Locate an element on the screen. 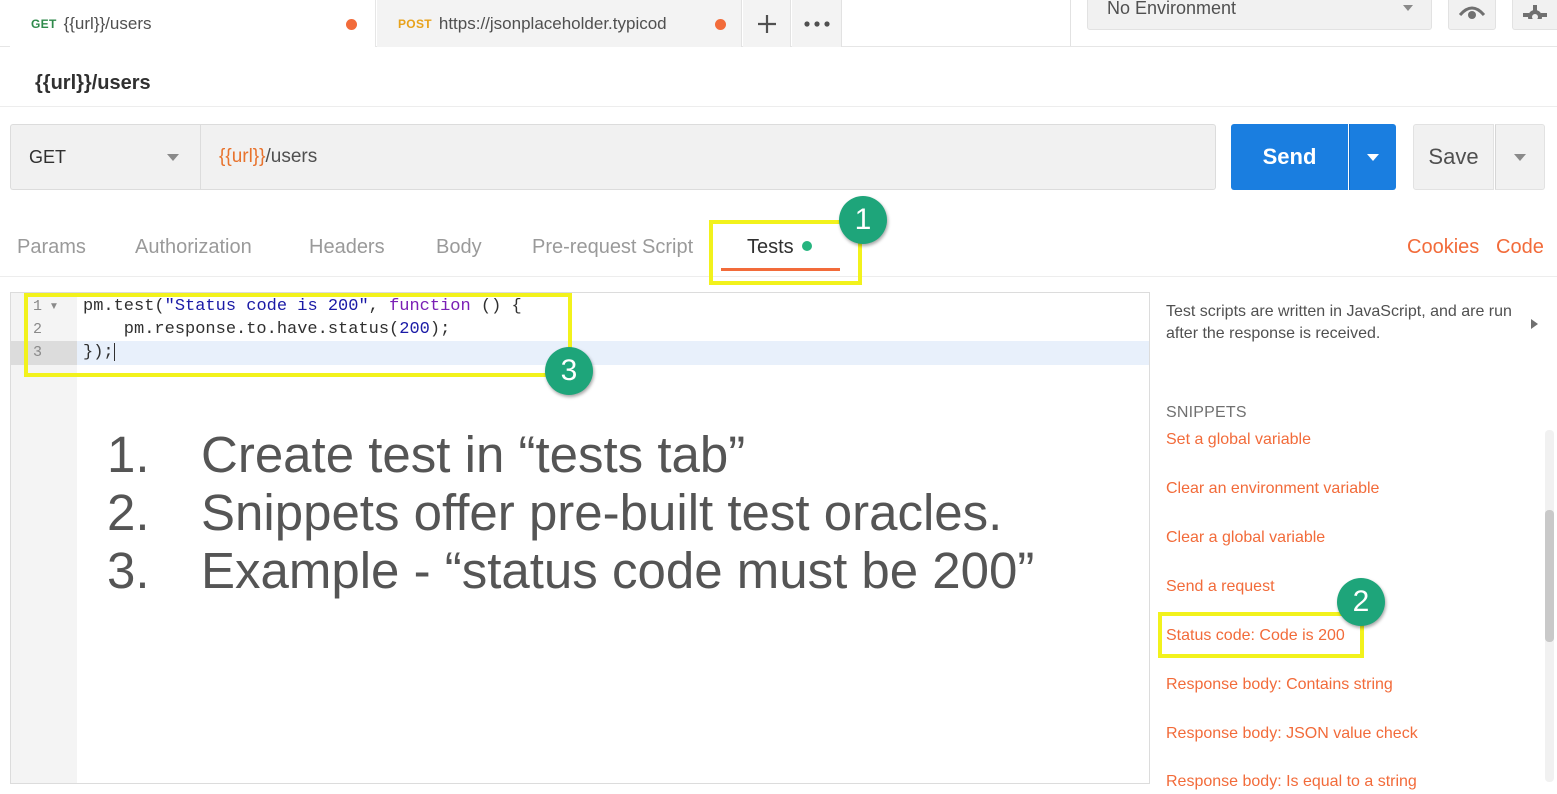 The width and height of the screenshot is (1557, 794). snippet-link: Clear an environment variable is located at coordinates (1272, 489).